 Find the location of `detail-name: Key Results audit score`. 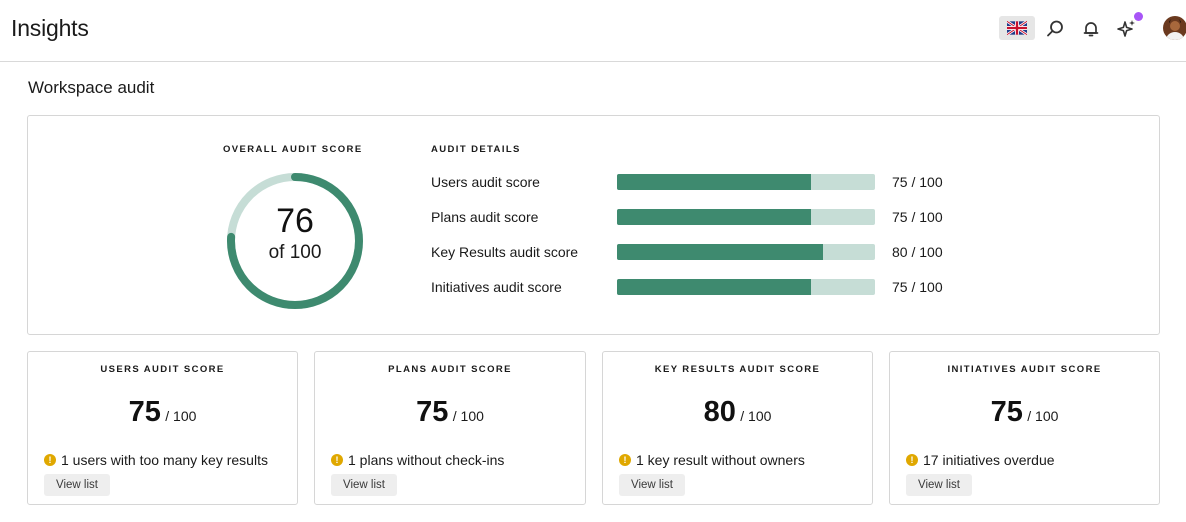

detail-name: Key Results audit score is located at coordinates (505, 252).